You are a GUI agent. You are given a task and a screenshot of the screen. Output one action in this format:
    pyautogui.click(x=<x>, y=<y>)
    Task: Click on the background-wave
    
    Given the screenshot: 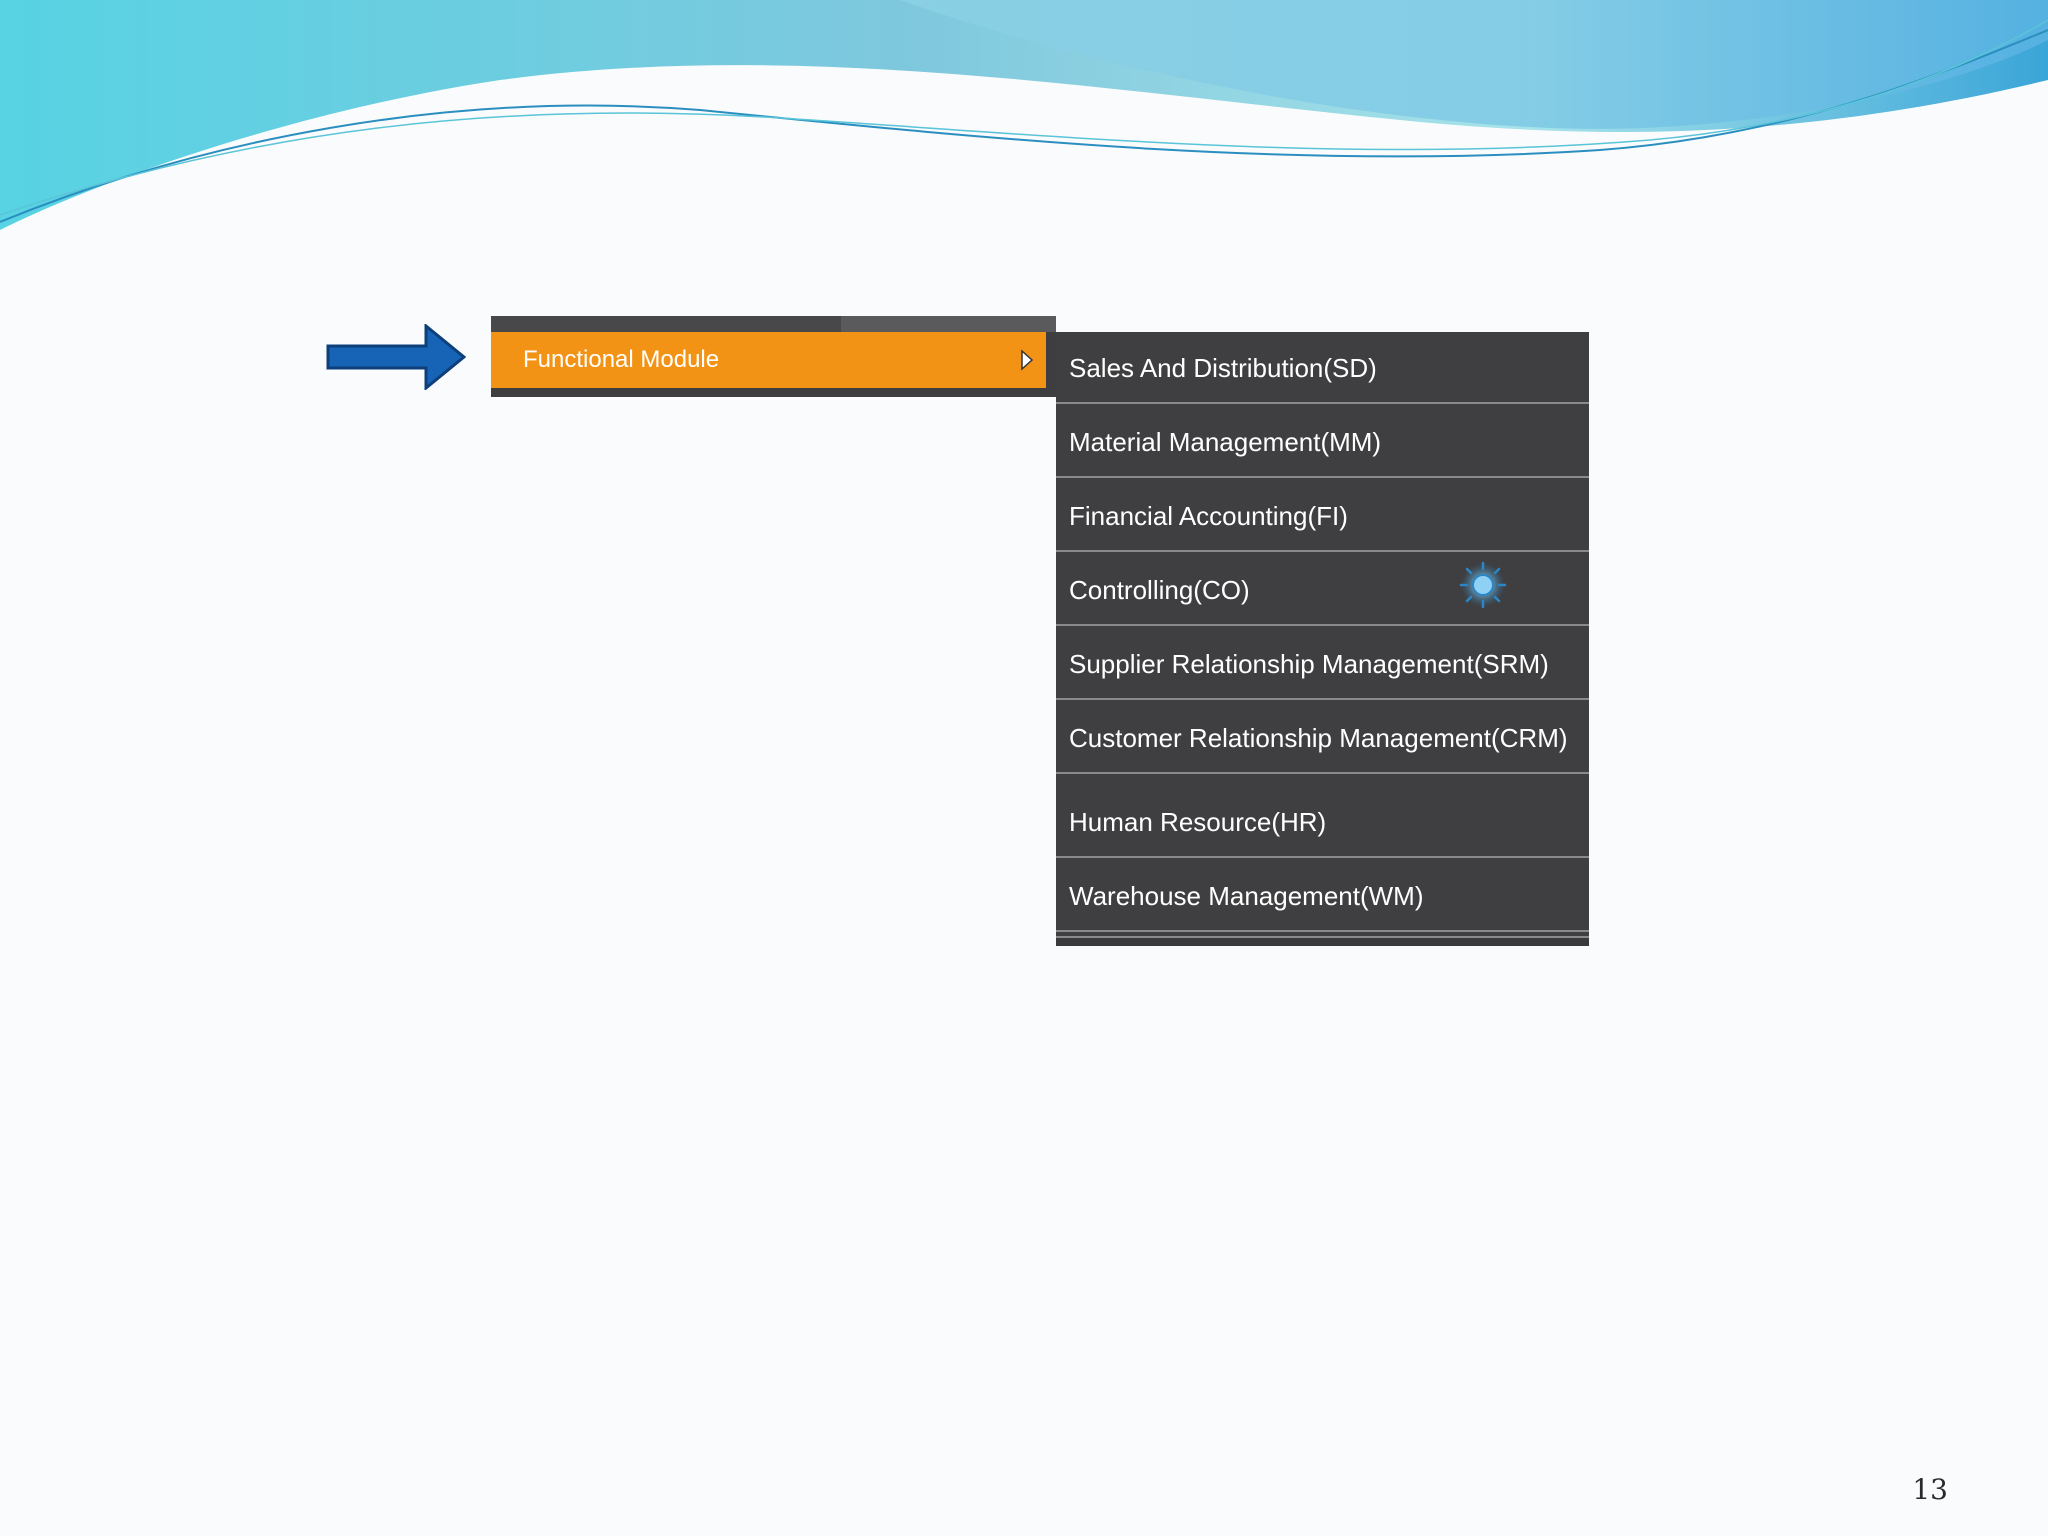 What is the action you would take?
    pyautogui.click(x=1024, y=115)
    